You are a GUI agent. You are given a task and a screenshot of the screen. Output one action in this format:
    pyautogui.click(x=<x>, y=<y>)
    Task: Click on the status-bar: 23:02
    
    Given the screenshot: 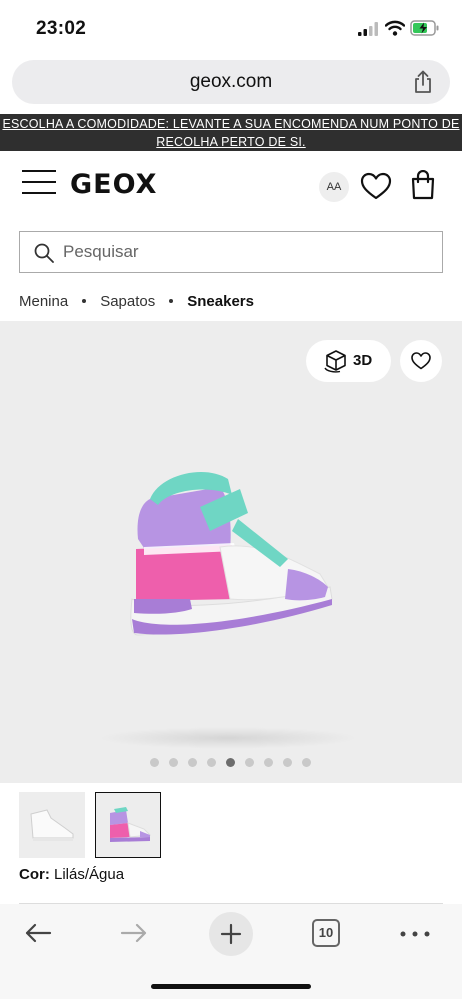 What is the action you would take?
    pyautogui.click(x=231, y=29)
    